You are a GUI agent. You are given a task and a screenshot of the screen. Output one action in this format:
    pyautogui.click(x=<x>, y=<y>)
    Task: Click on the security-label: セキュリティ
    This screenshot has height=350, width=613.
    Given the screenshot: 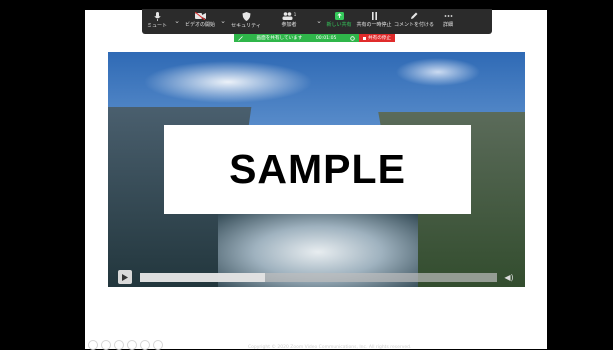 What is the action you would take?
    pyautogui.click(x=246, y=26)
    